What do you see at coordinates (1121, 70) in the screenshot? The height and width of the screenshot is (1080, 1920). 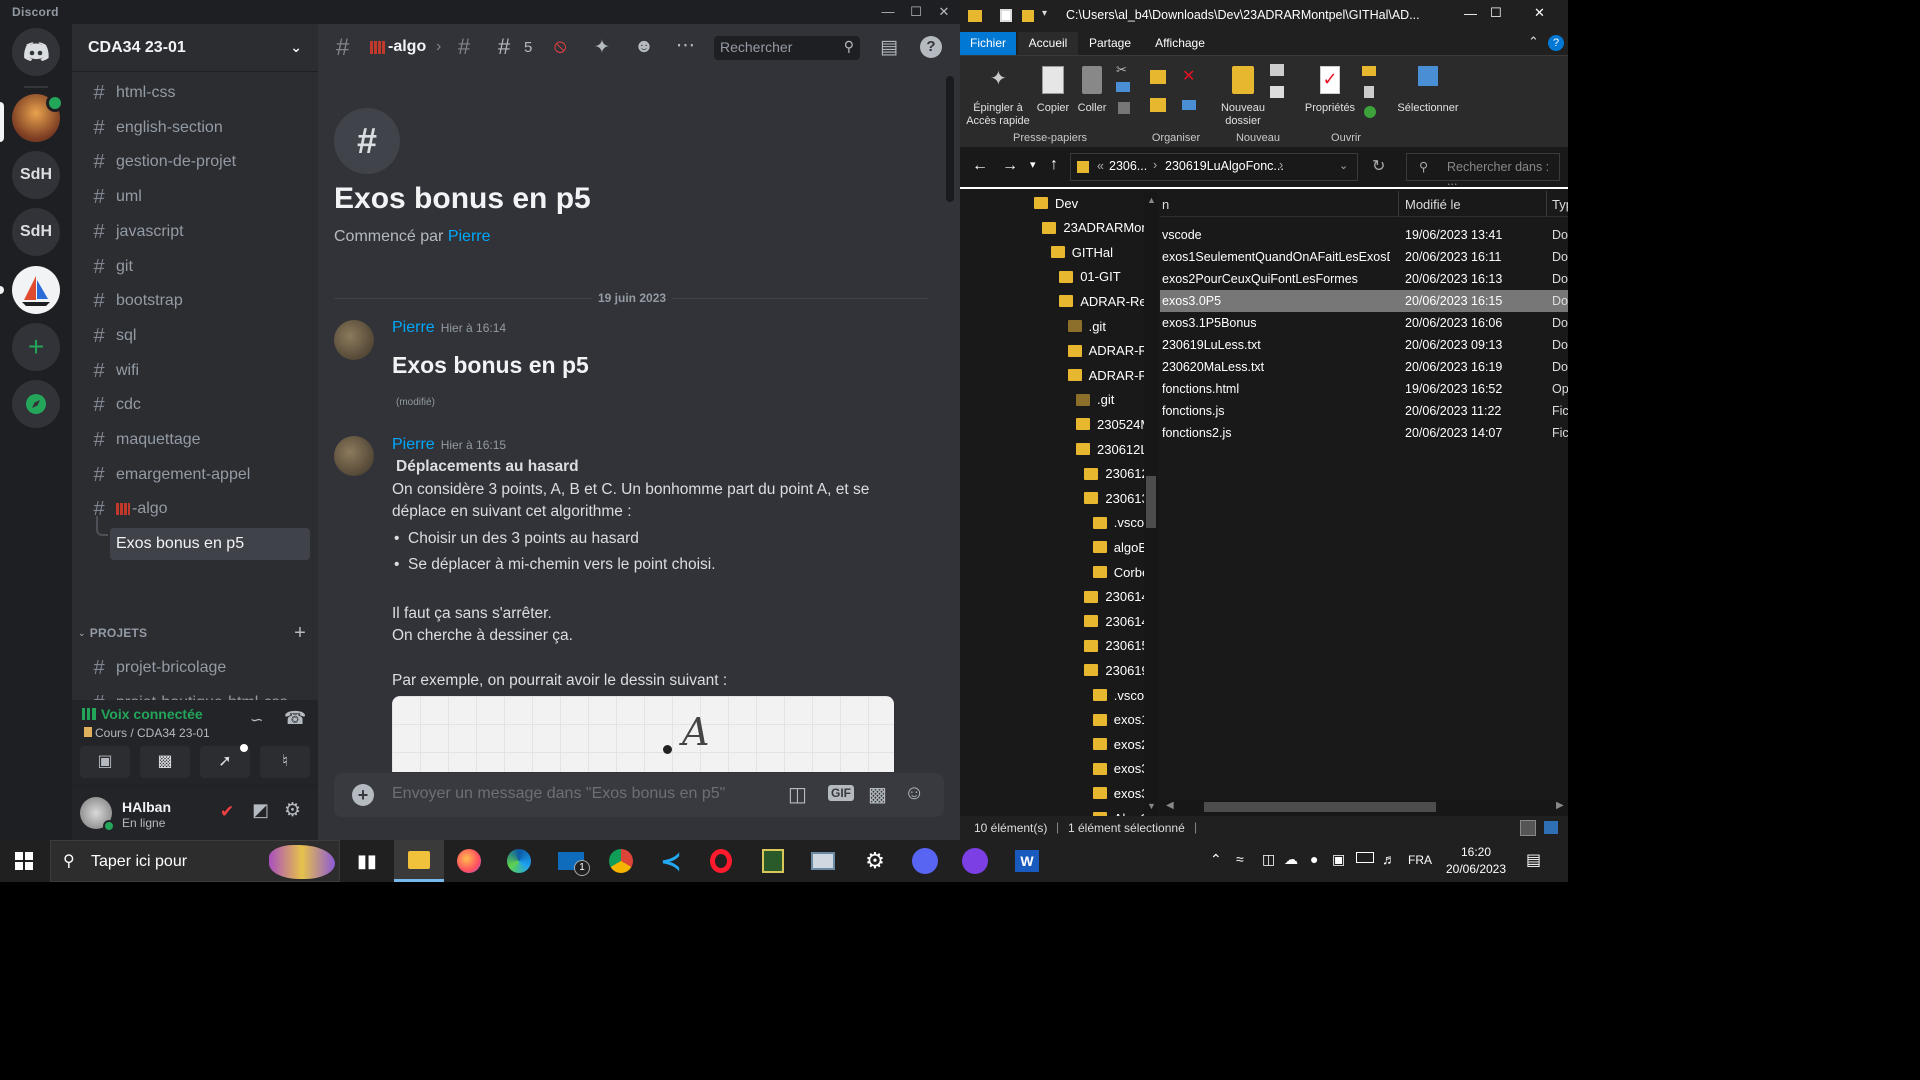 I see `cut-icon: ✂` at bounding box center [1121, 70].